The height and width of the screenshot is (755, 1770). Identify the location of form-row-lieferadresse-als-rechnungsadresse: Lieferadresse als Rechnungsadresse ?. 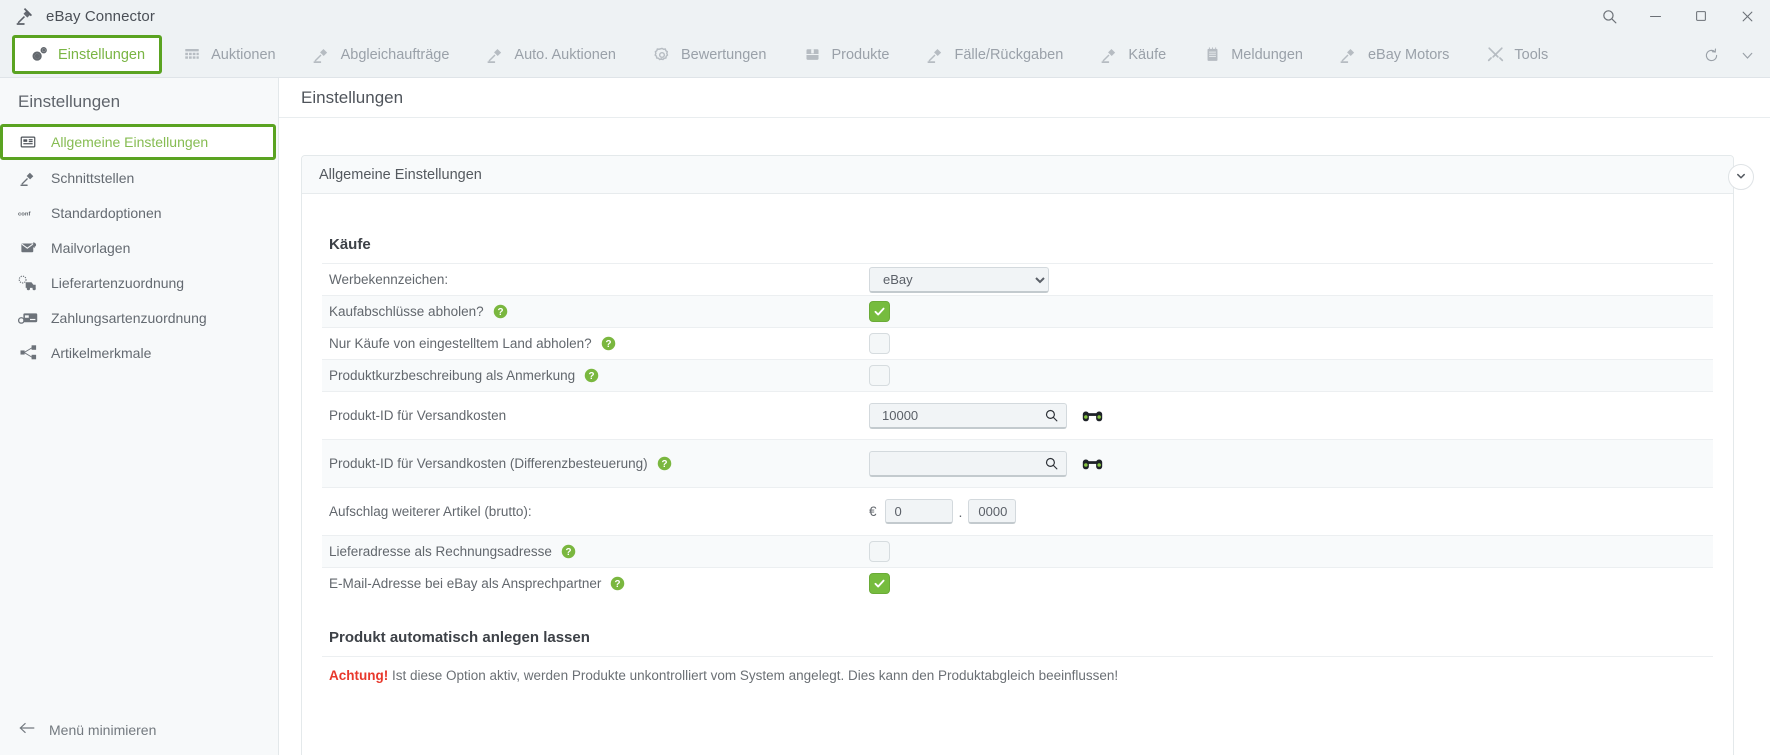
(1017, 551).